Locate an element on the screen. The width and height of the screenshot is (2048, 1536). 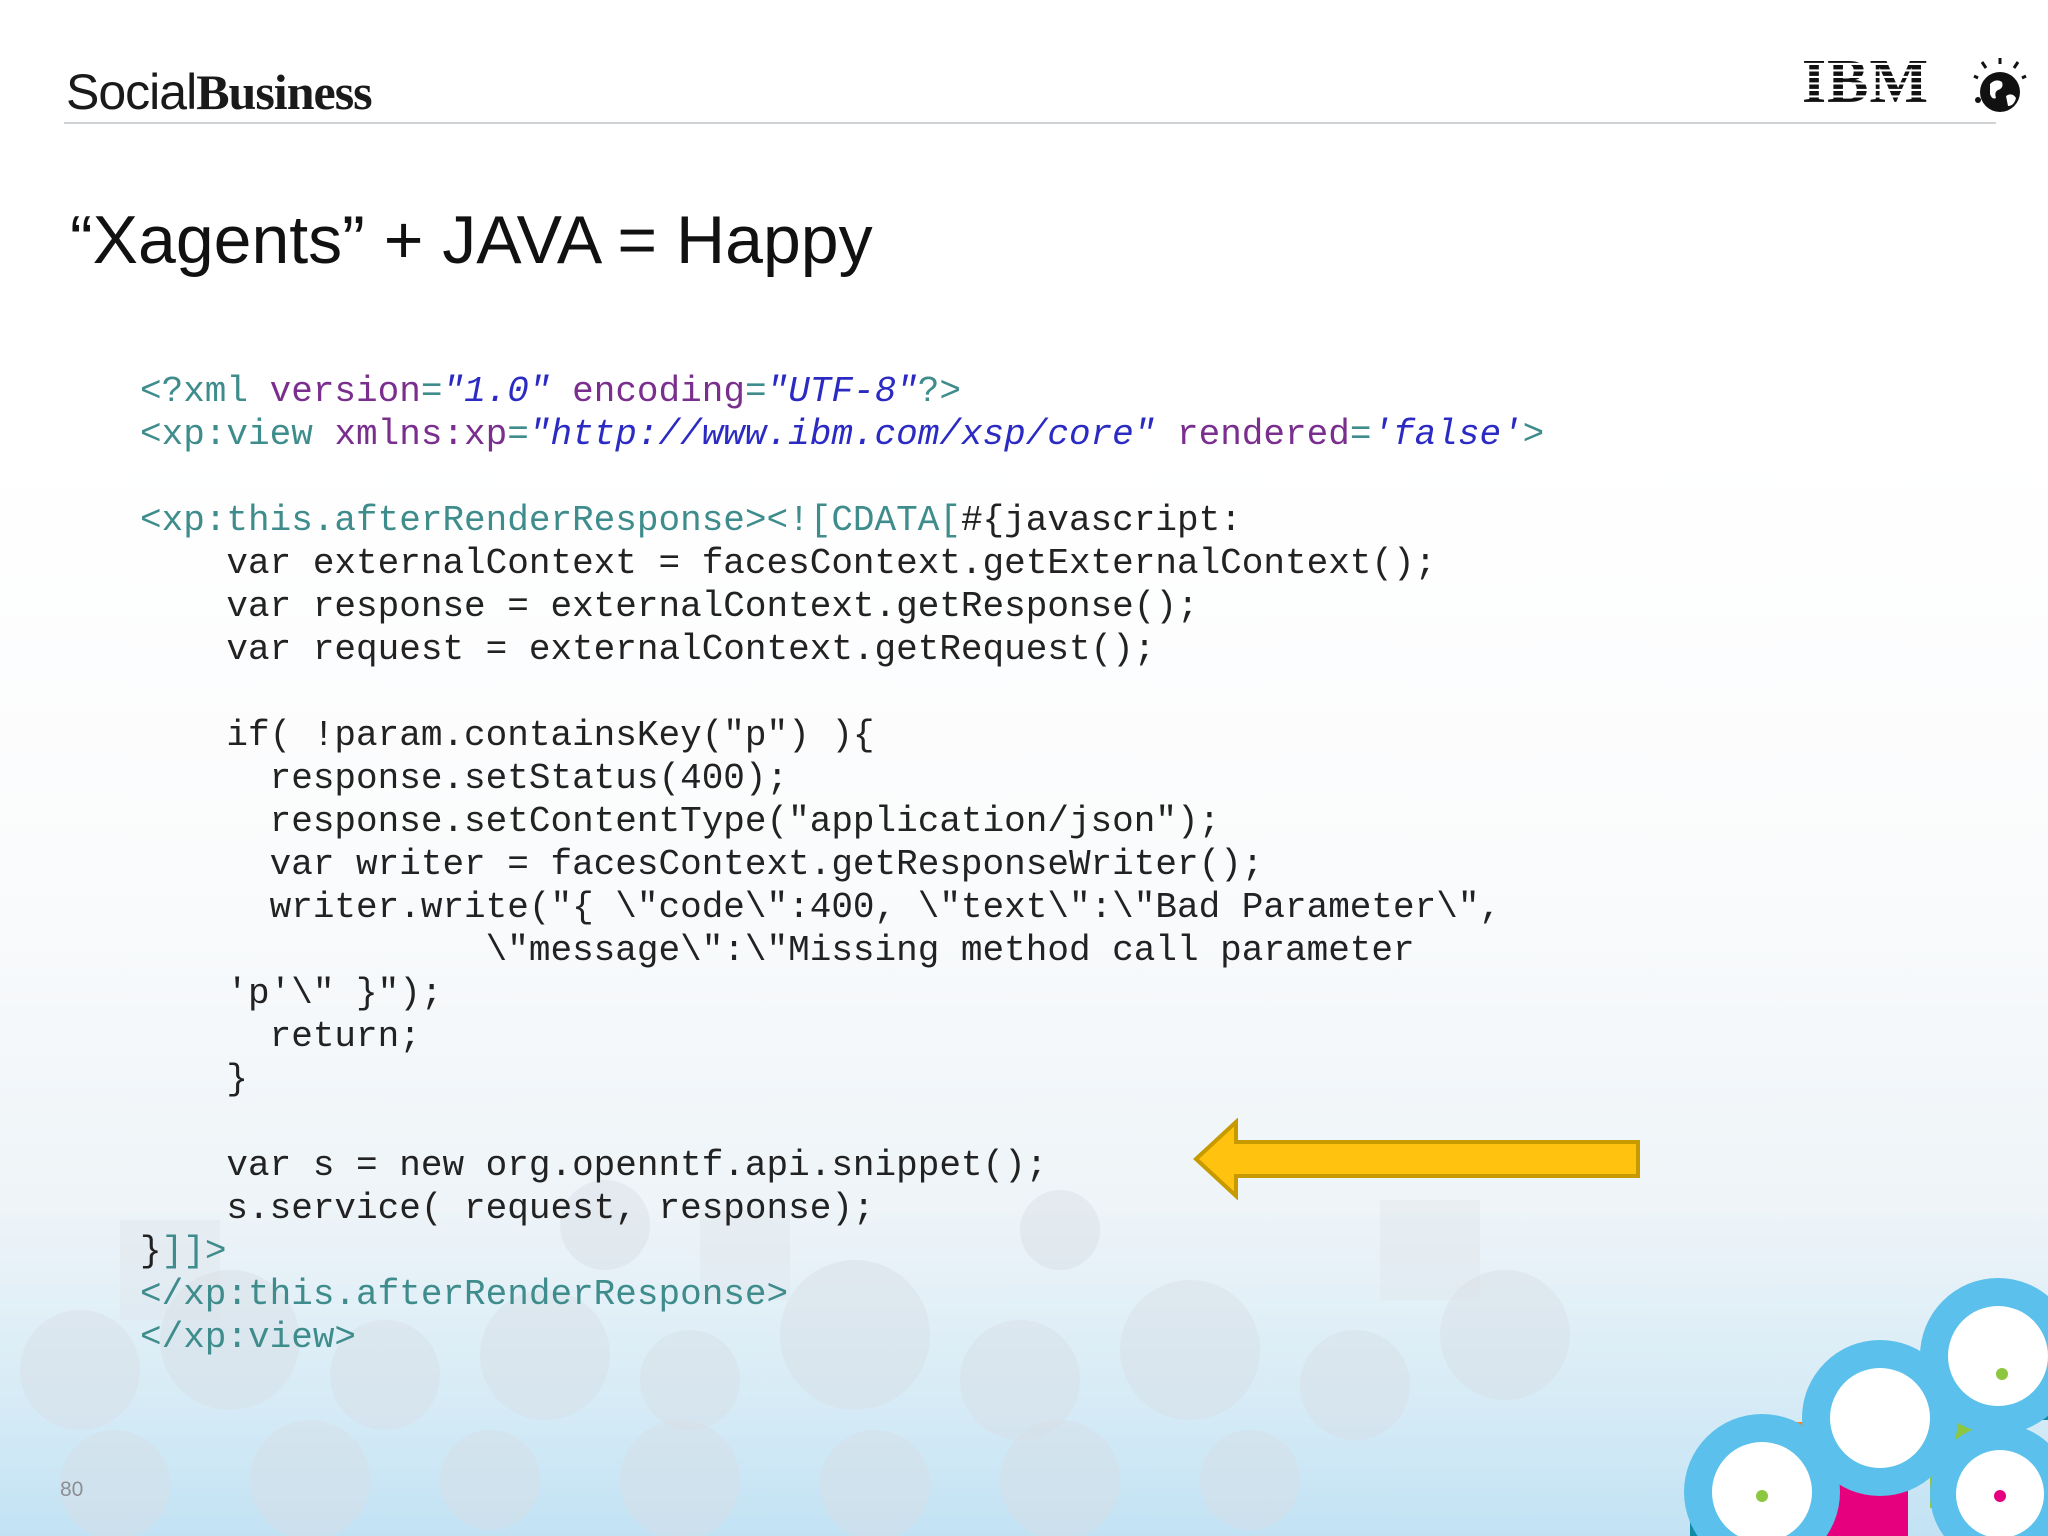
code-token: "1.0" is located at coordinates (496, 391).